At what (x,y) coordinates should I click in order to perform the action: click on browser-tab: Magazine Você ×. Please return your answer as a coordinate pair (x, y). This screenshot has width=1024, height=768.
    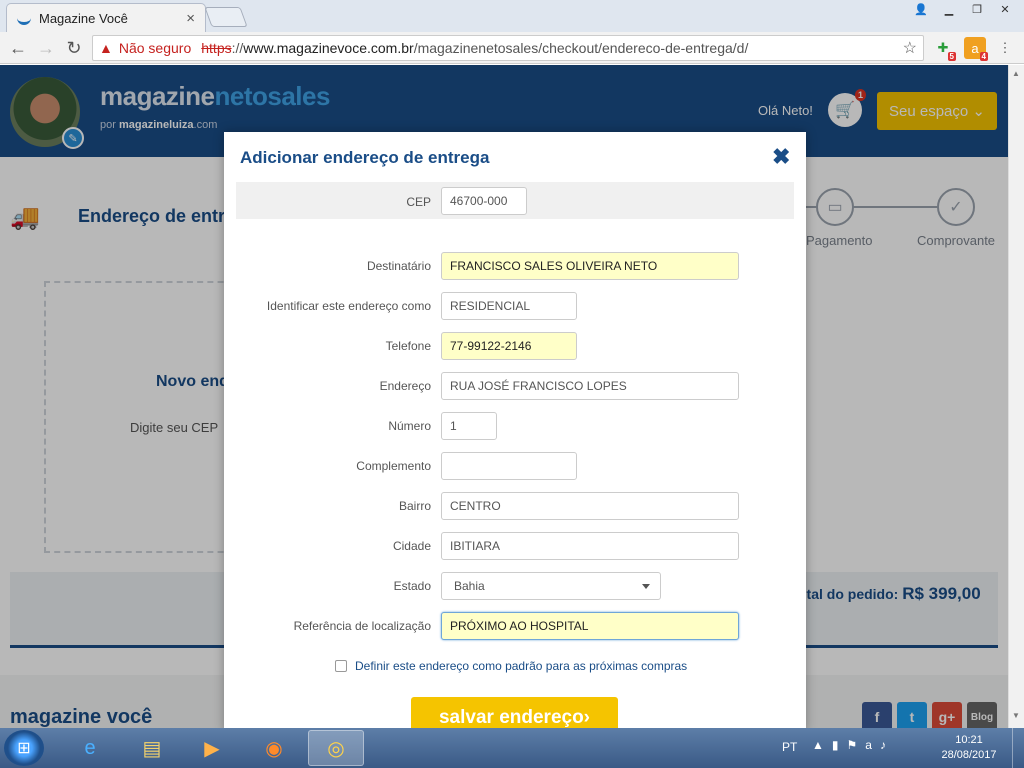
    Looking at the image, I should click on (106, 17).